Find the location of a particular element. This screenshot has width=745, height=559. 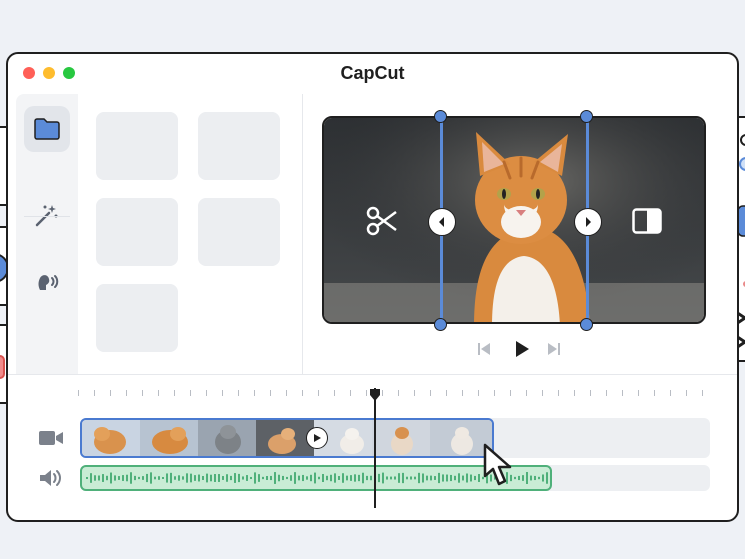

sidebar-item-effects is located at coordinates (47, 215).